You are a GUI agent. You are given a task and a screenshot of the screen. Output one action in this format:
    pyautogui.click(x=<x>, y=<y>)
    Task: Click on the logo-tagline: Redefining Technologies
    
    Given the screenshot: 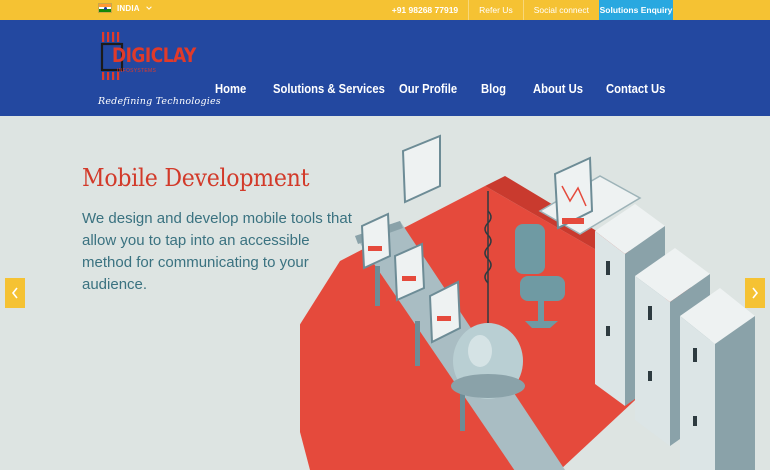 What is the action you would take?
    pyautogui.click(x=159, y=101)
    